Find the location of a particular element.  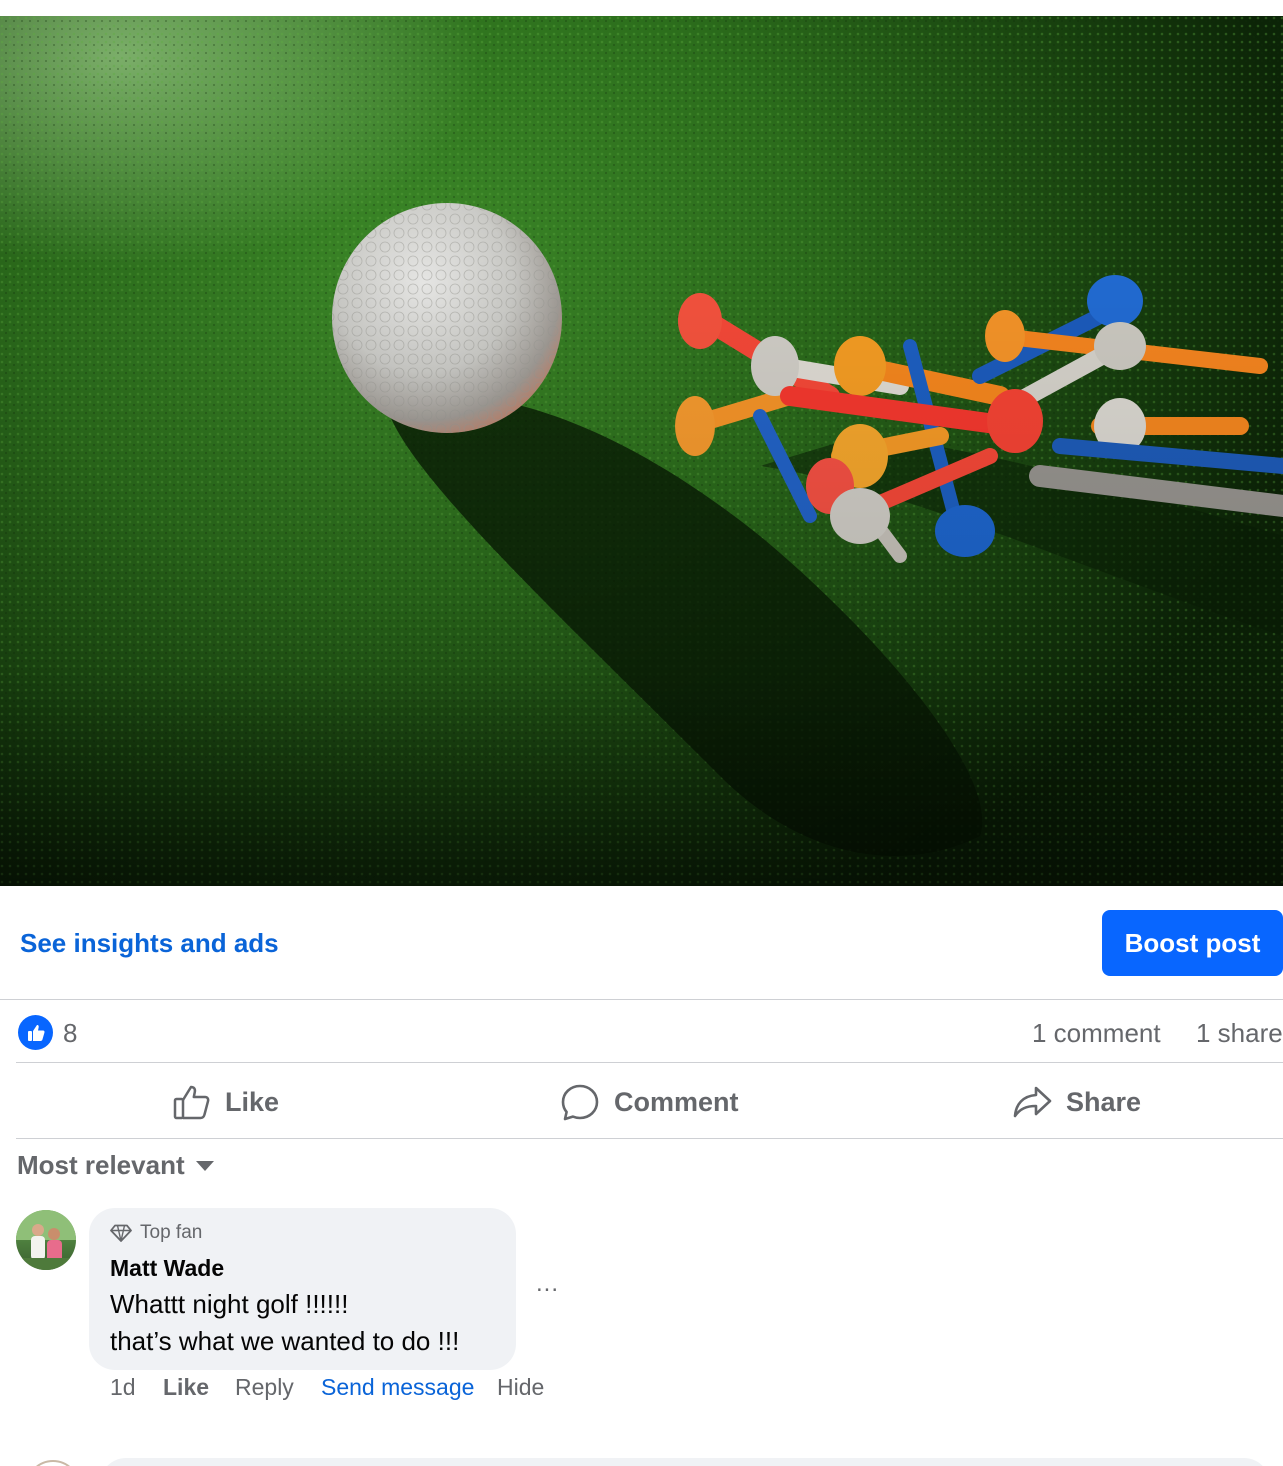

share-button-label: Share is located at coordinates (1104, 1101).